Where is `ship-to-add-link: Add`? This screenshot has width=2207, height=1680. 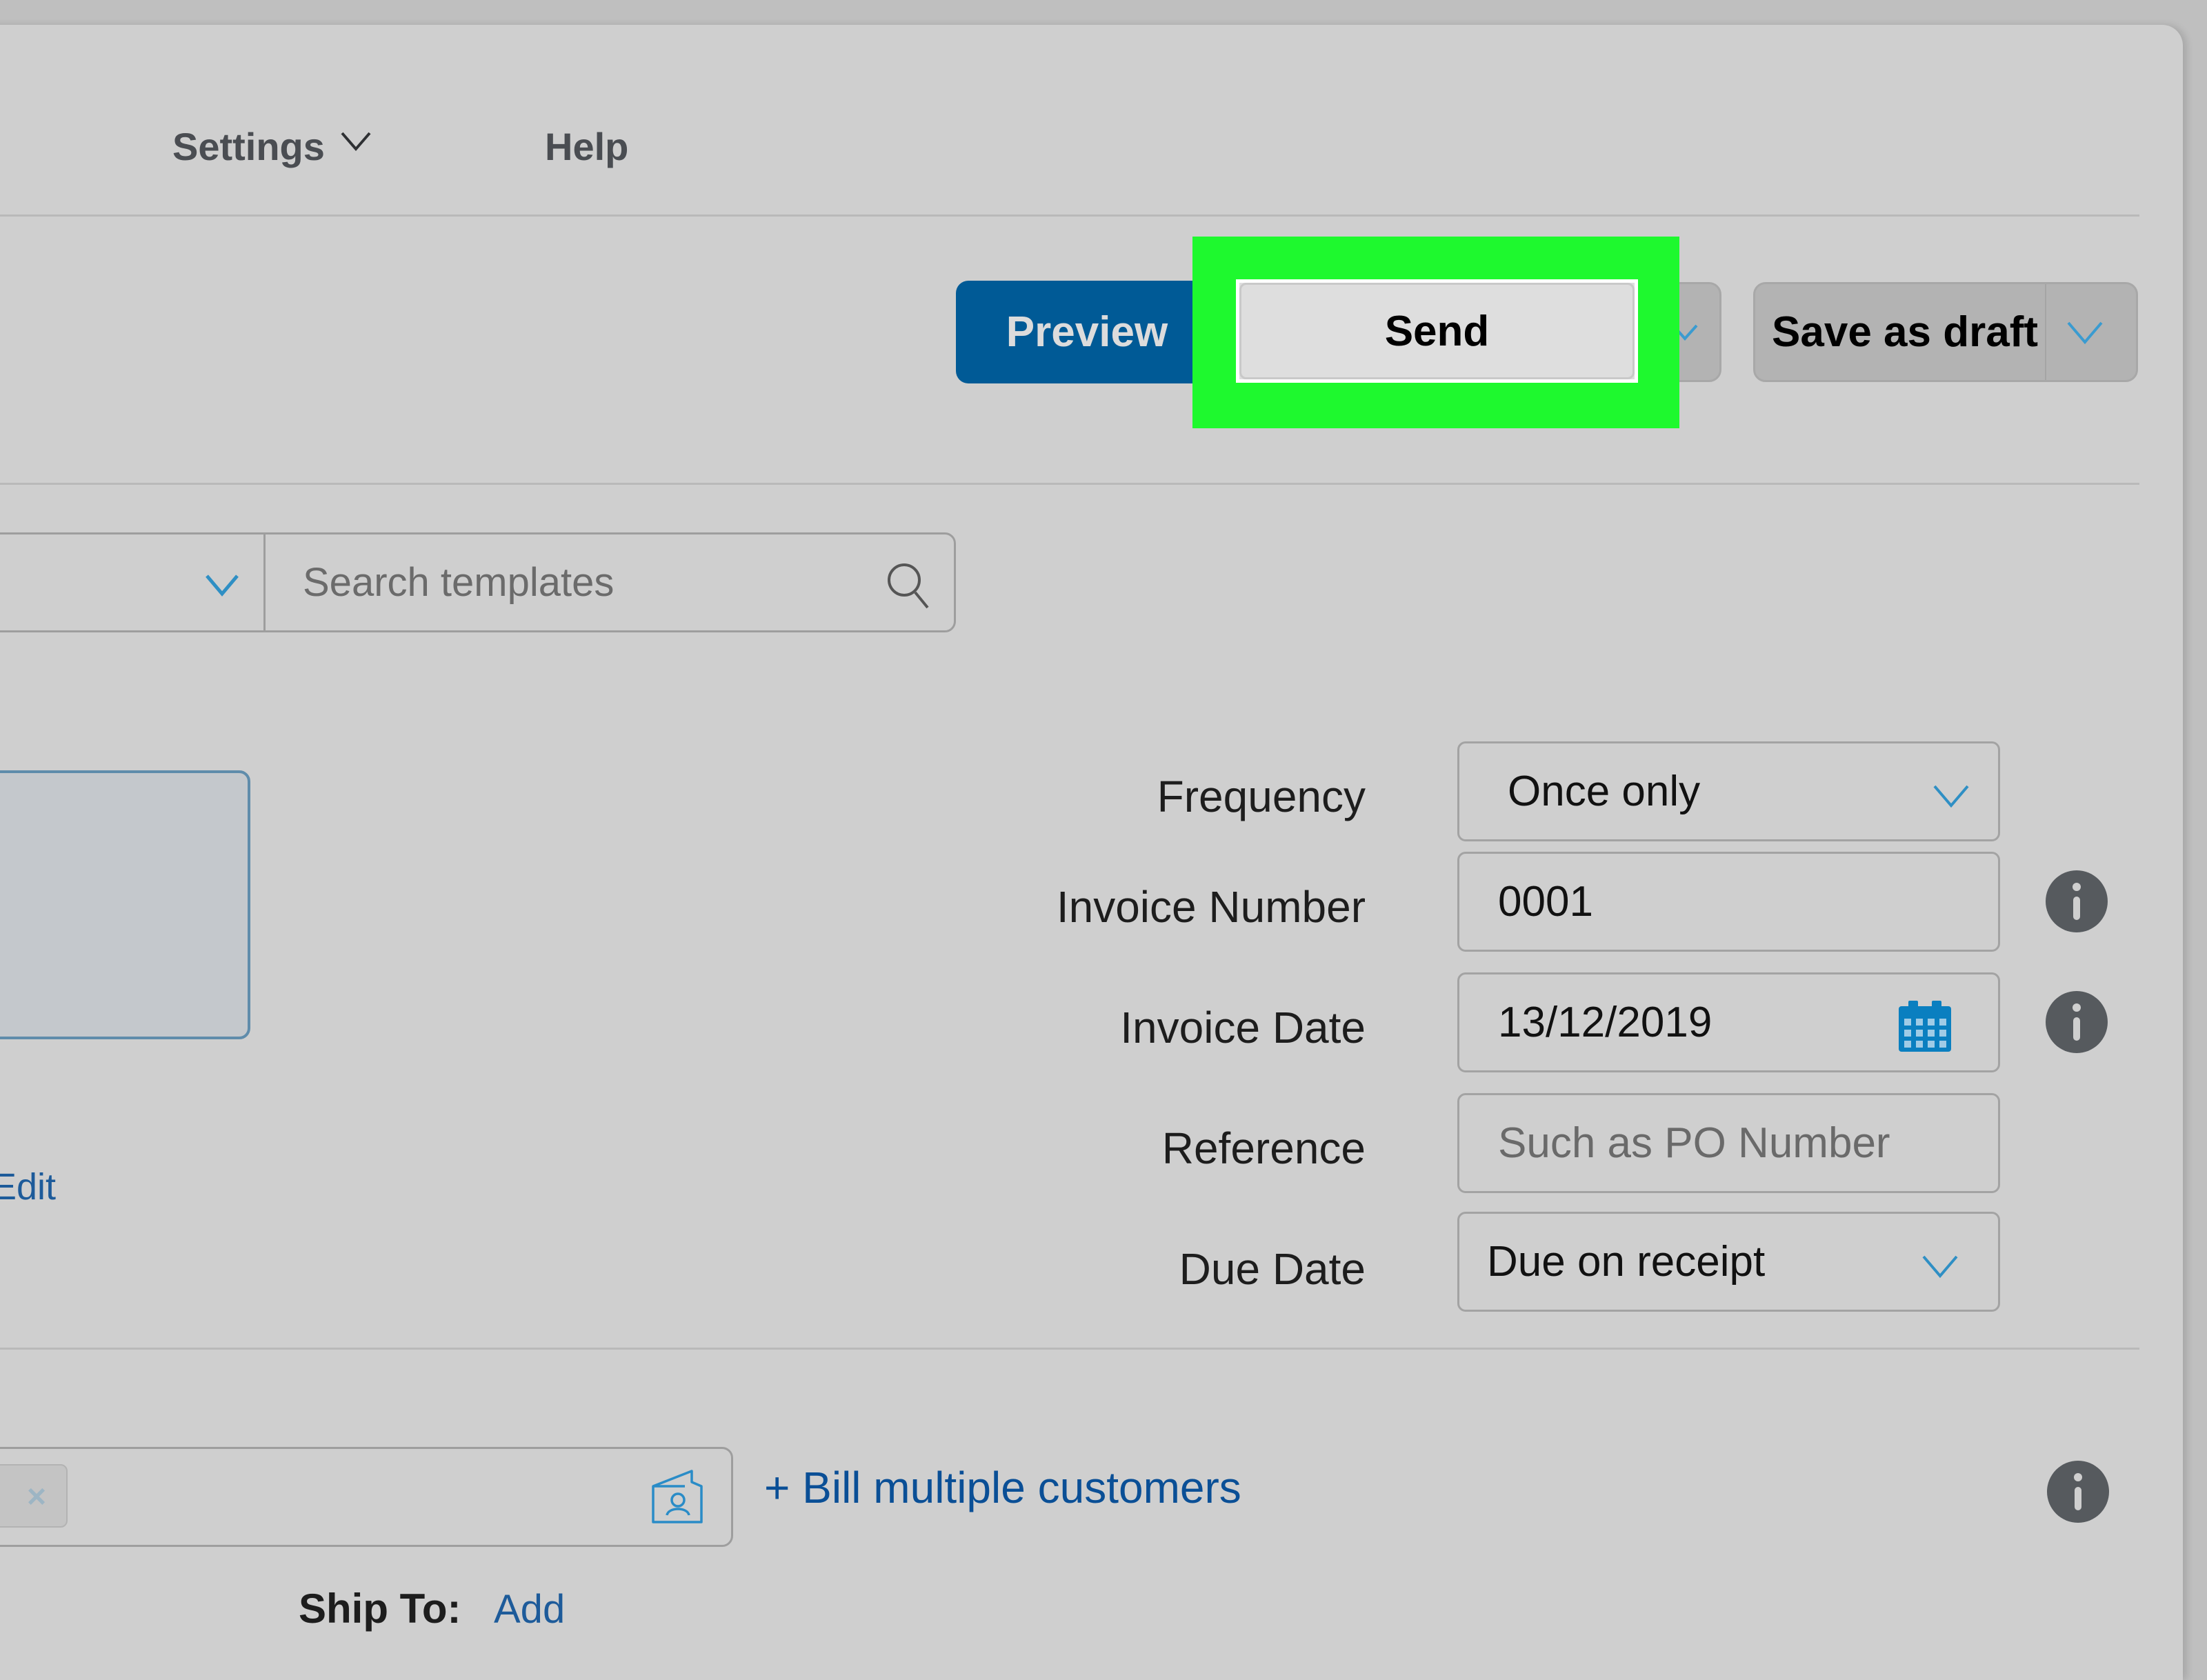
ship-to-add-link: Add is located at coordinates (530, 1609).